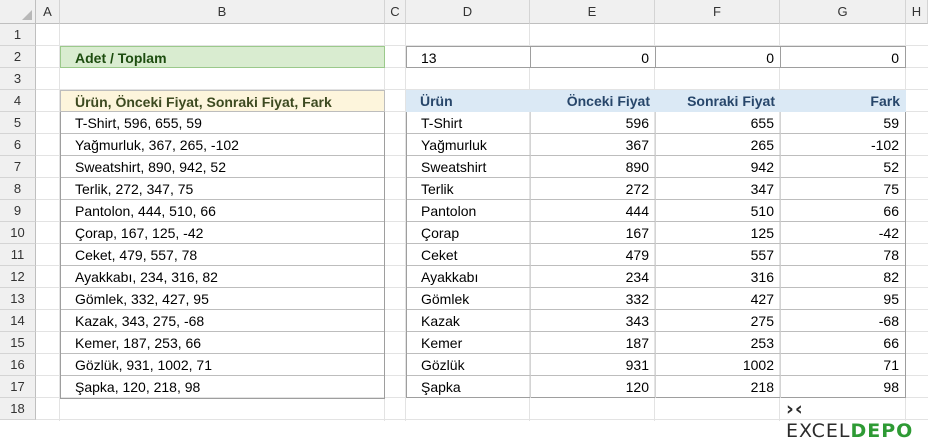 This screenshot has width=928, height=442. What do you see at coordinates (222, 123) in the screenshot?
I see `source-line-cell: T-Shirt, 596, 655, 59` at bounding box center [222, 123].